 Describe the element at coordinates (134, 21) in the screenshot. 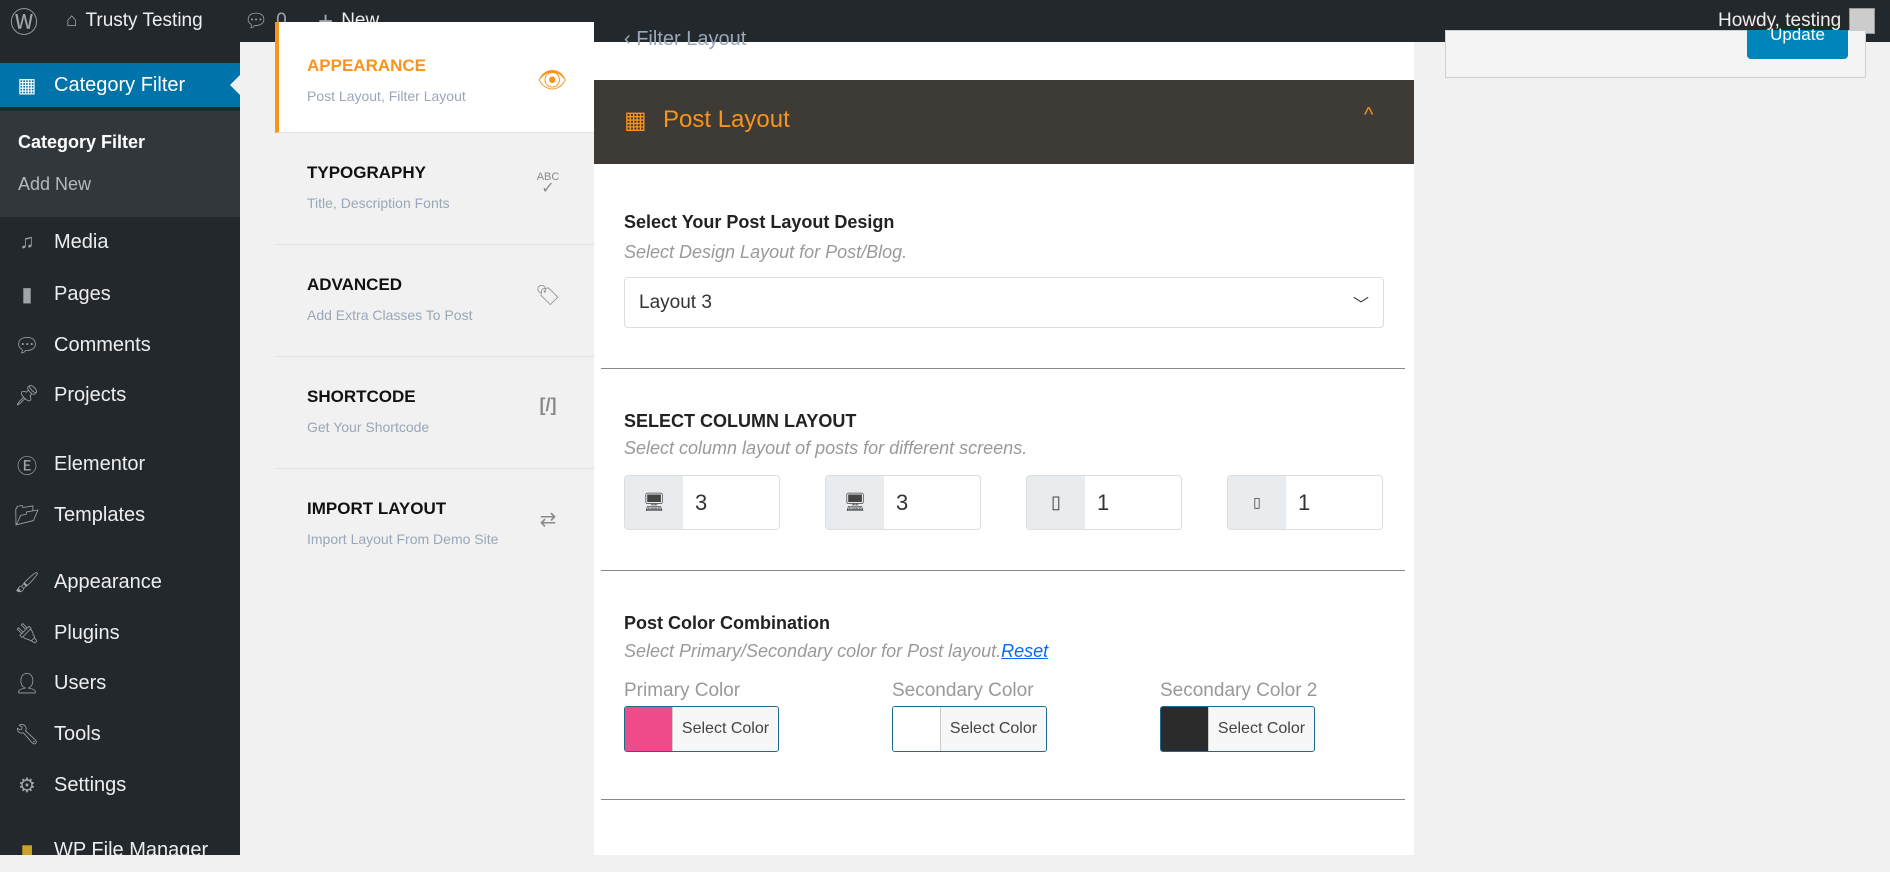

I see `site-name-link: ⌂ Trusty Testing` at that location.